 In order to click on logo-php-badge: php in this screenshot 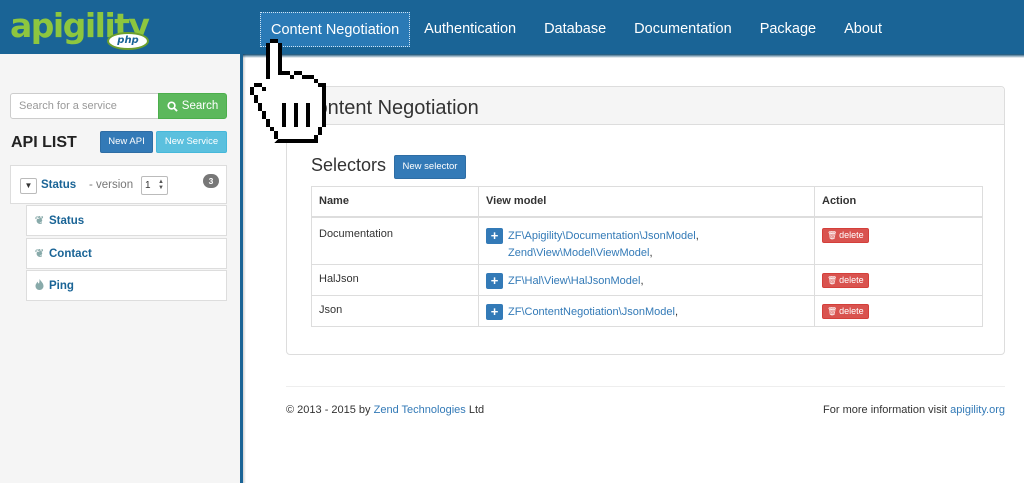, I will do `click(128, 41)`.